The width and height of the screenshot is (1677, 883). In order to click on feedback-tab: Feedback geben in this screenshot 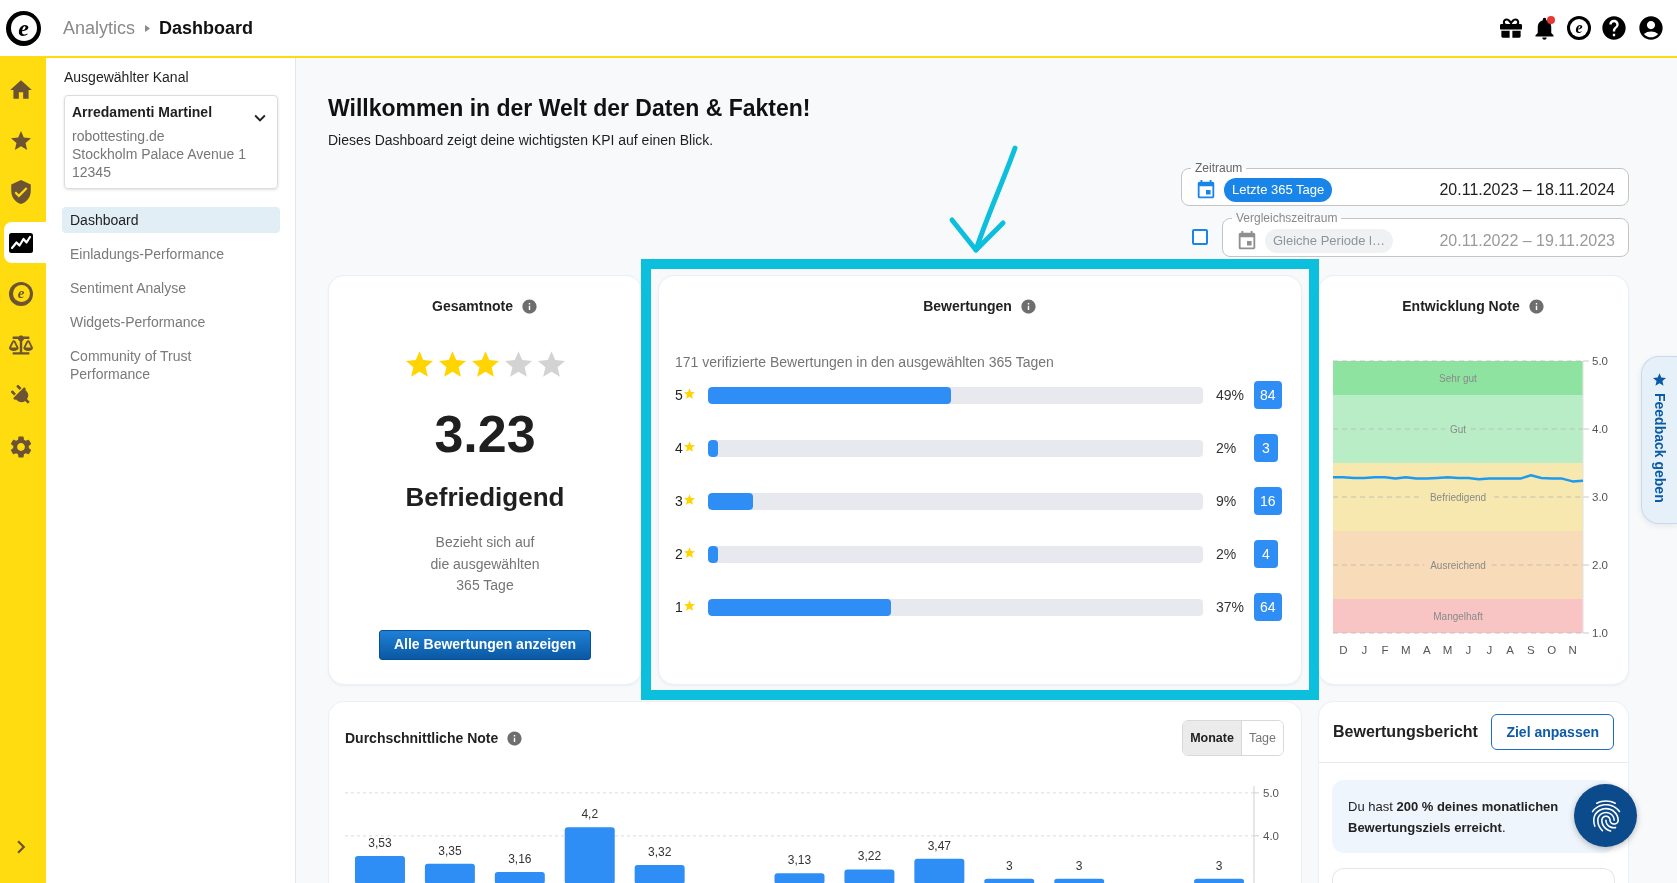, I will do `click(1659, 440)`.